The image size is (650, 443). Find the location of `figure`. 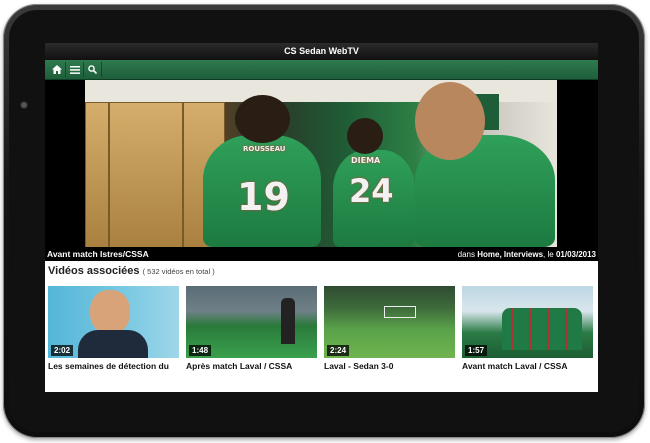

figure is located at coordinates (288, 321).